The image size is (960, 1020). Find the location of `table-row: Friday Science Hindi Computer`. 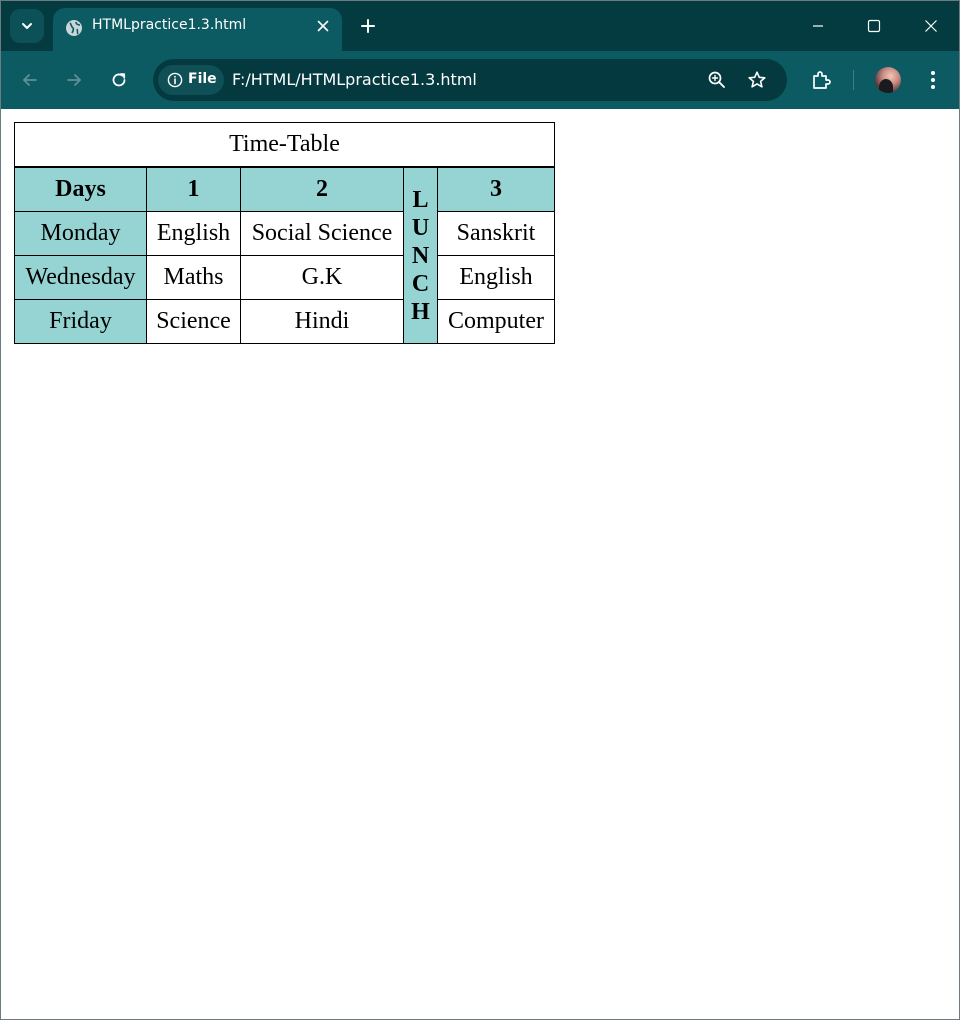

table-row: Friday Science Hindi Computer is located at coordinates (284, 321).